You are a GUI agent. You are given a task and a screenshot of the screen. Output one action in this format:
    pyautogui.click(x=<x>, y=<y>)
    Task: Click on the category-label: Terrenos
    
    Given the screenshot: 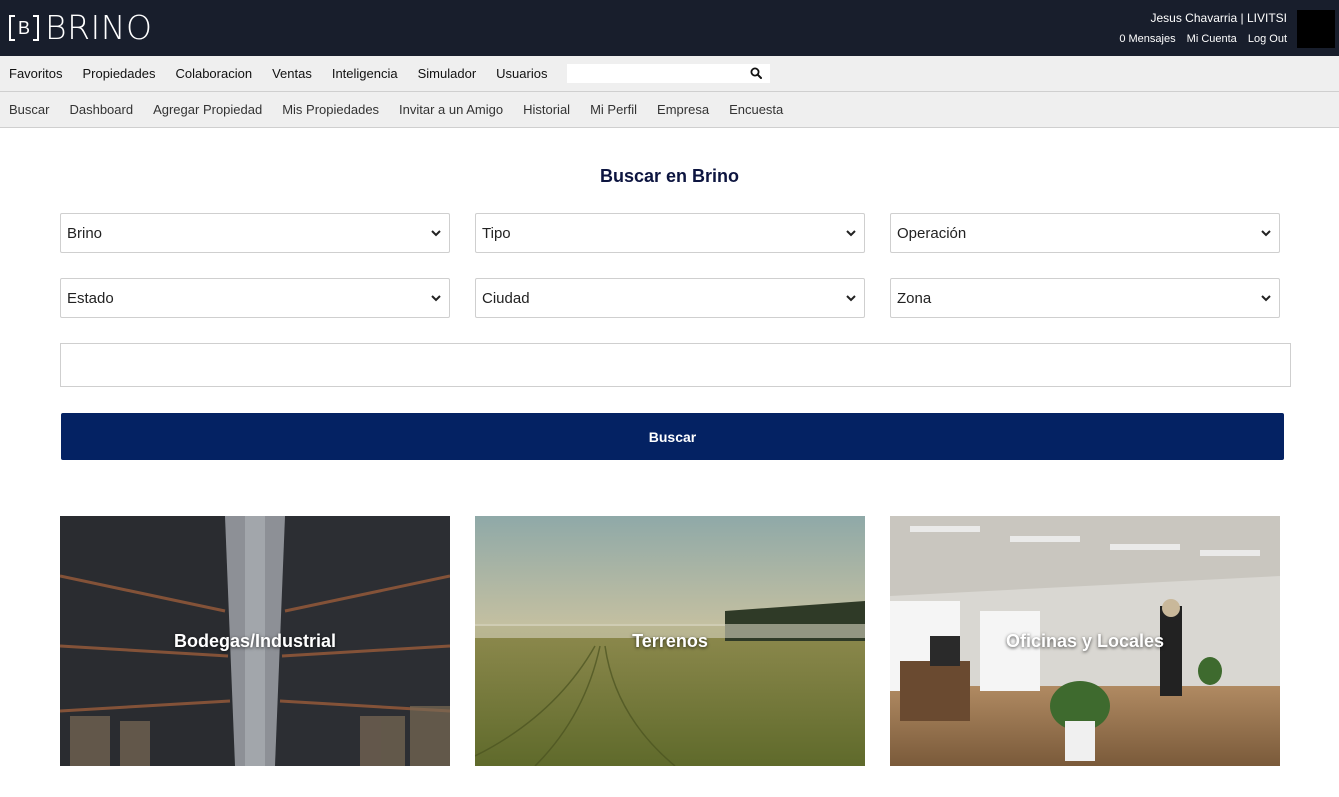 What is the action you would take?
    pyautogui.click(x=670, y=641)
    